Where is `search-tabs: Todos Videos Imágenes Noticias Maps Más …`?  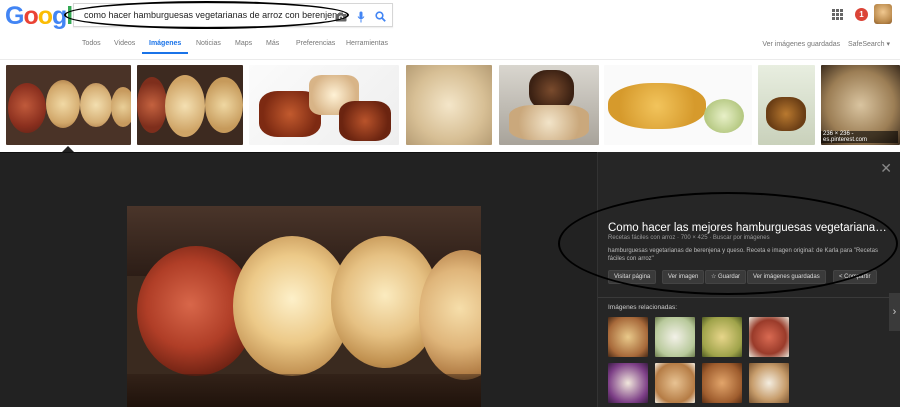 search-tabs: Todos Videos Imágenes Noticias Maps Más … is located at coordinates (450, 44).